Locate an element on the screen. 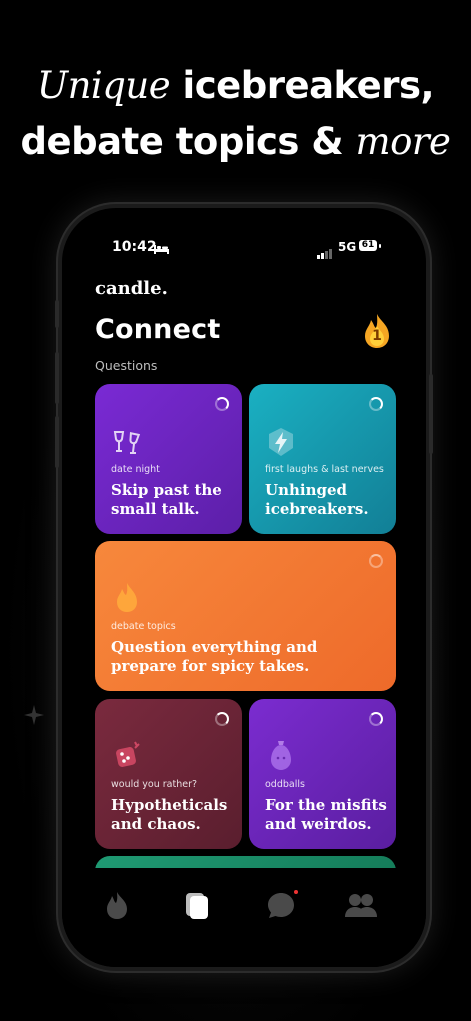 This screenshot has width=471, height=1021. people-icon is located at coordinates (361, 905).